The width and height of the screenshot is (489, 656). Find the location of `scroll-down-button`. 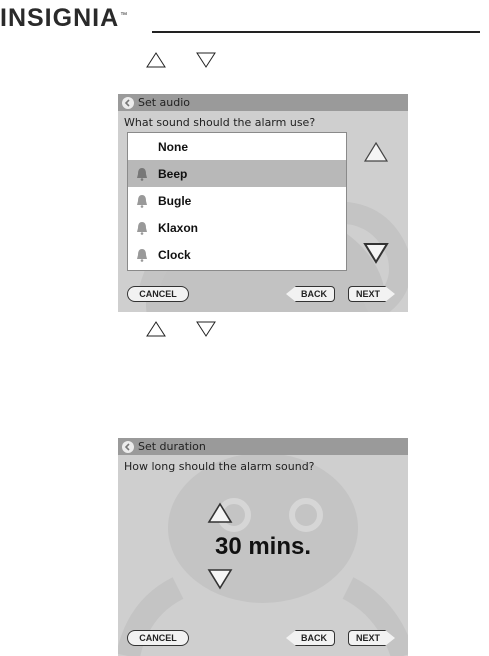

scroll-down-button is located at coordinates (376, 253).